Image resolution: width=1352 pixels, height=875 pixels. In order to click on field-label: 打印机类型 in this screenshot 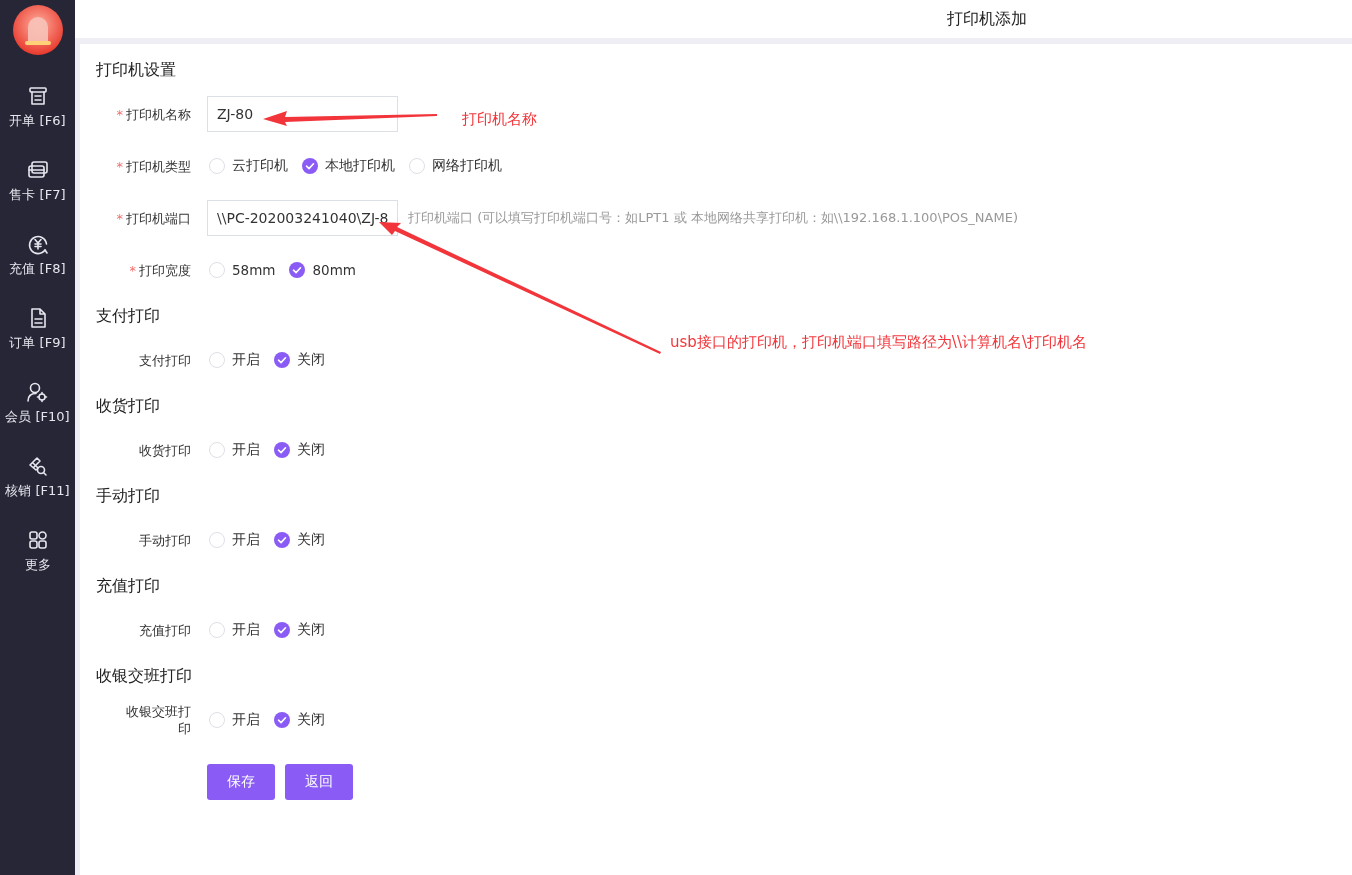, I will do `click(158, 166)`.